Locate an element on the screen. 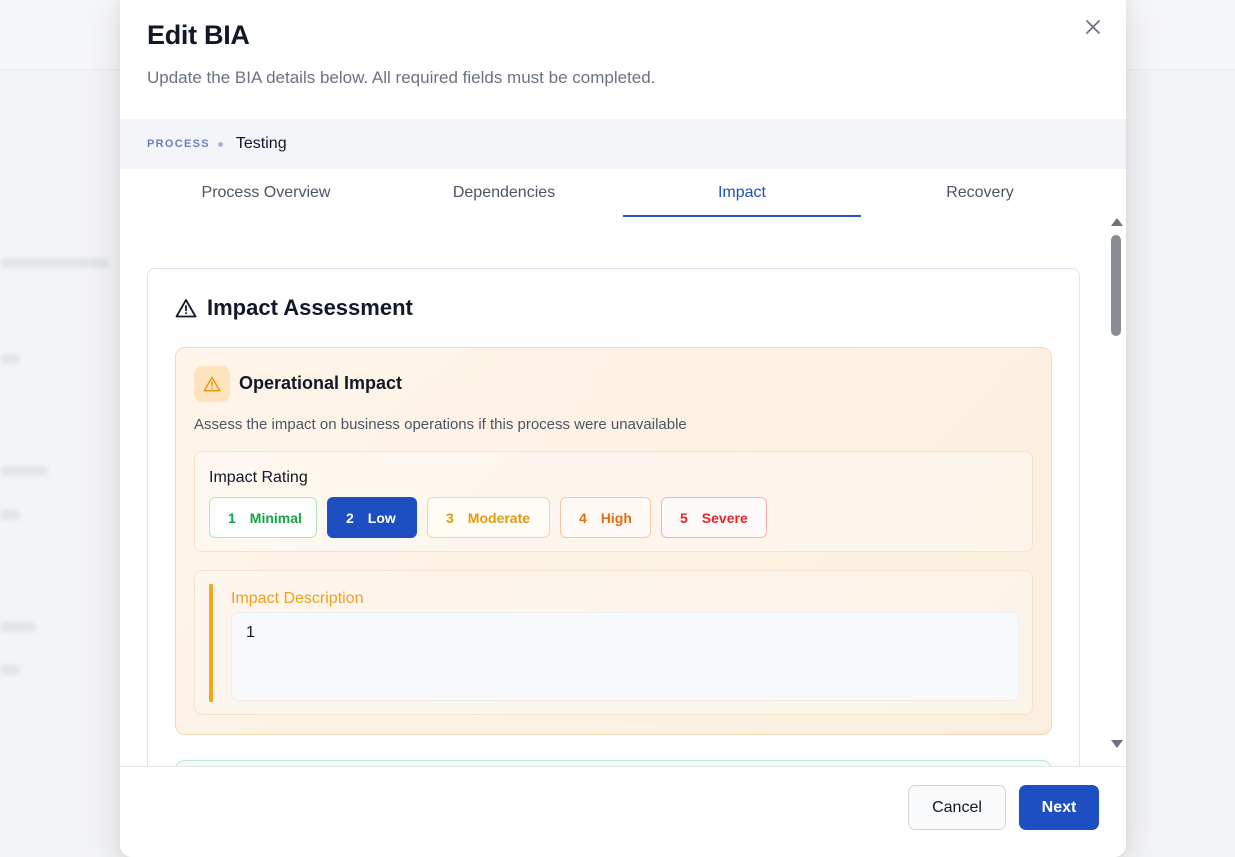 The image size is (1235, 857). close-button is located at coordinates (1093, 27).